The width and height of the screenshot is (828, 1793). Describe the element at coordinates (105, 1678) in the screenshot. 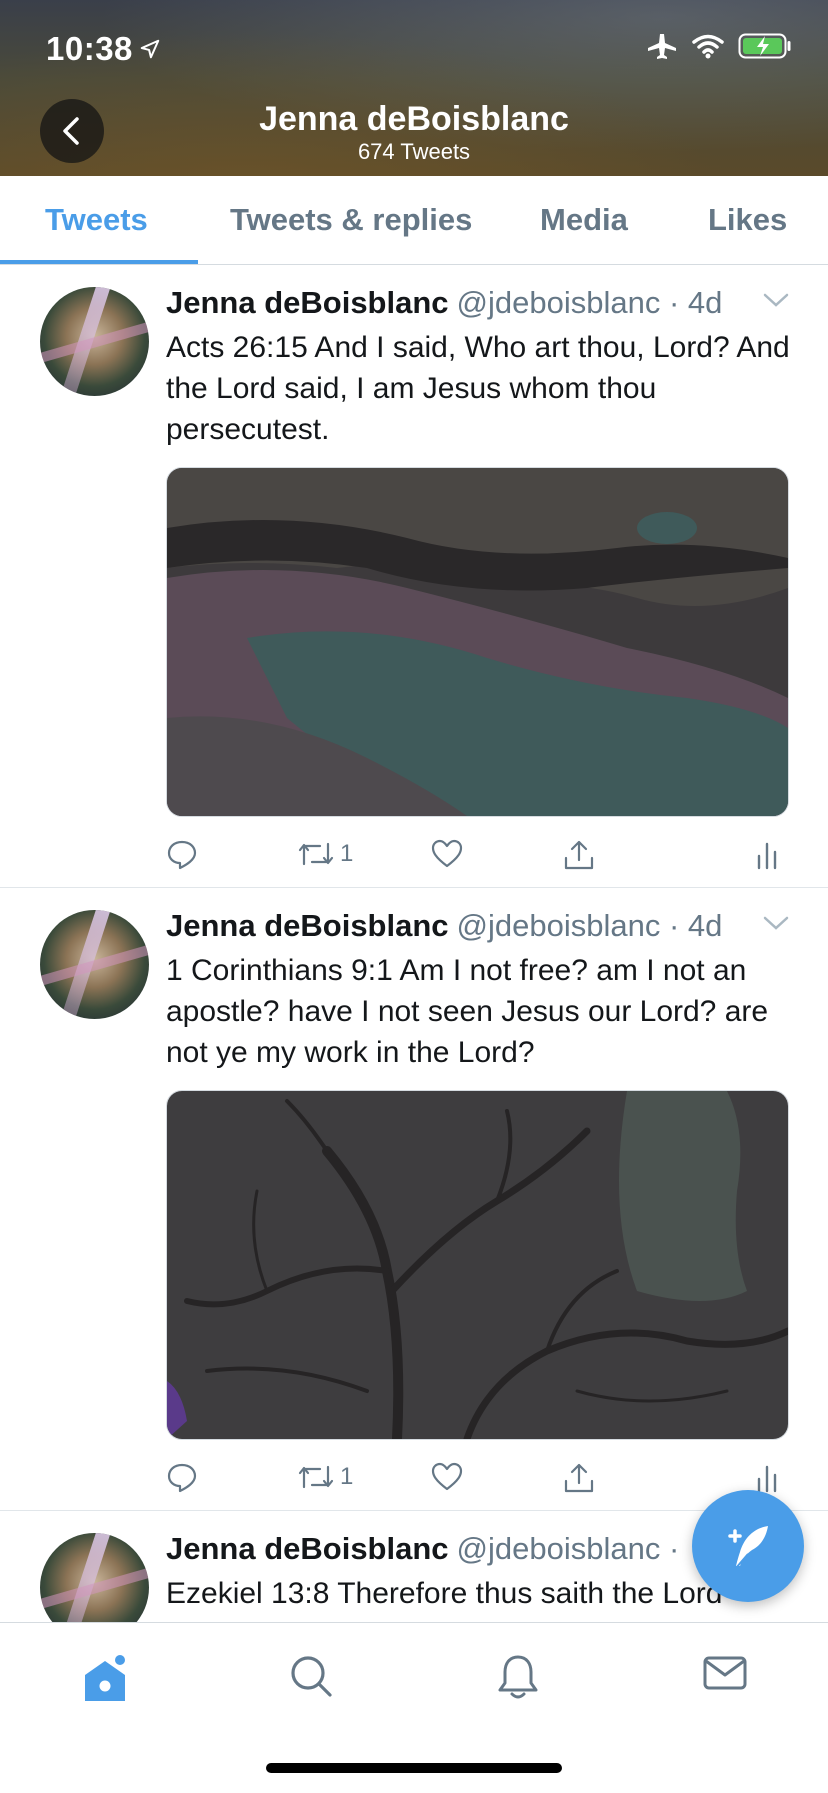

I see `home-icon` at that location.